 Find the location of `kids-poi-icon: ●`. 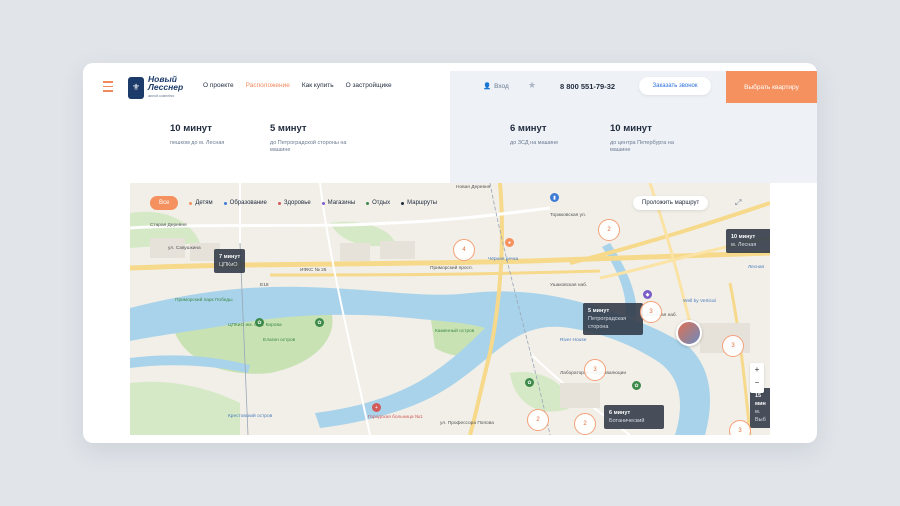

kids-poi-icon: ● is located at coordinates (509, 242).